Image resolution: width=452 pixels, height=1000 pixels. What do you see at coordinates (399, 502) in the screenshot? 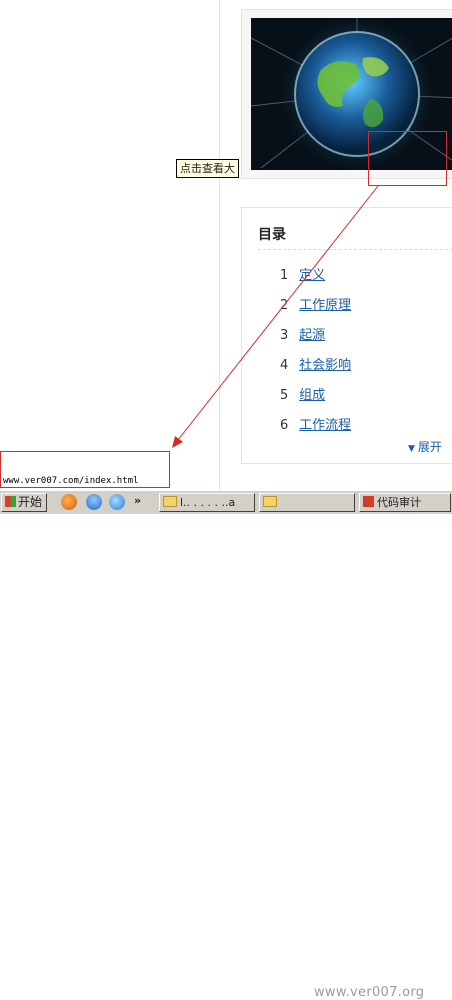
I see `taskbar-window-label: 代码审计` at bounding box center [399, 502].